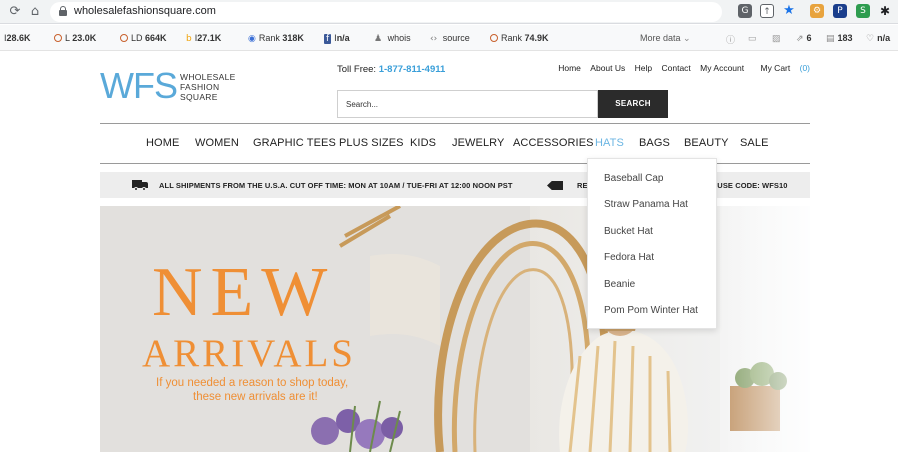  I want to click on seo-item-linking-domains: LD 664K, so click(143, 38).